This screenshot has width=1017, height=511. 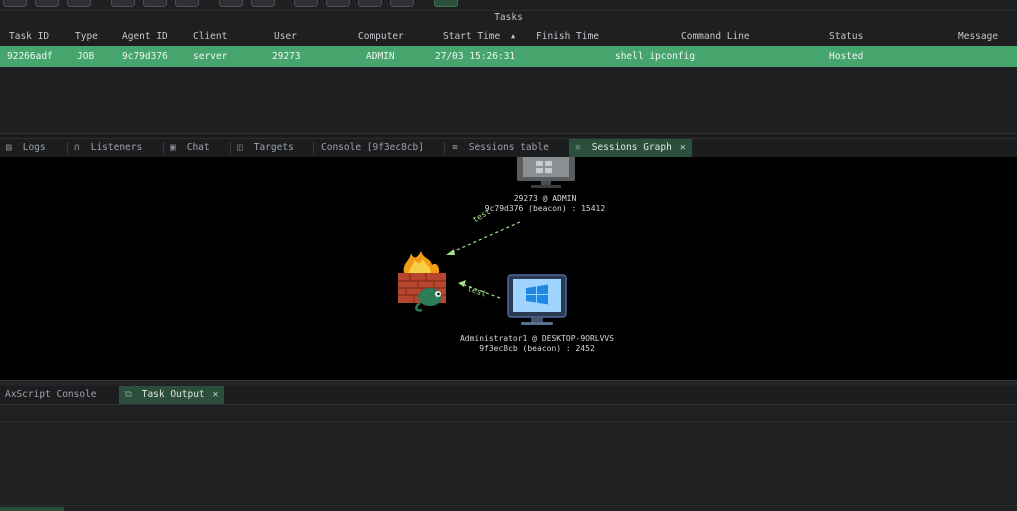 What do you see at coordinates (145, 56) in the screenshot?
I see `cell-agent-id: 9c79d376` at bounding box center [145, 56].